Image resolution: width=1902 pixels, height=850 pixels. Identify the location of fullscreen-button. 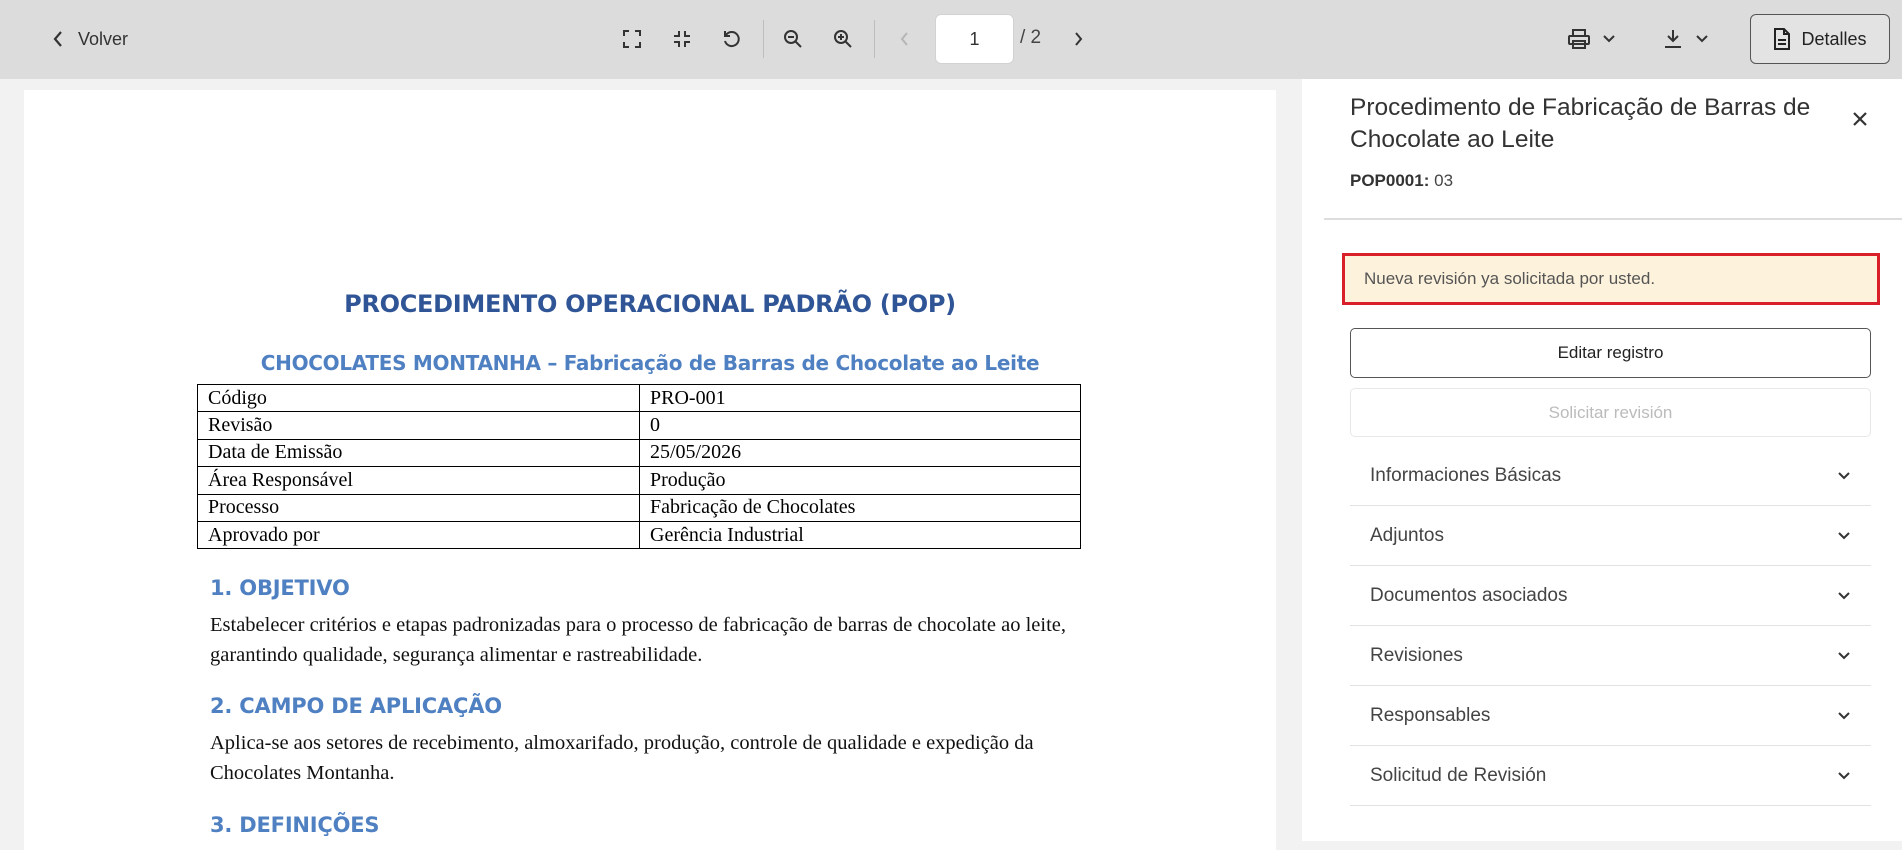
(632, 39).